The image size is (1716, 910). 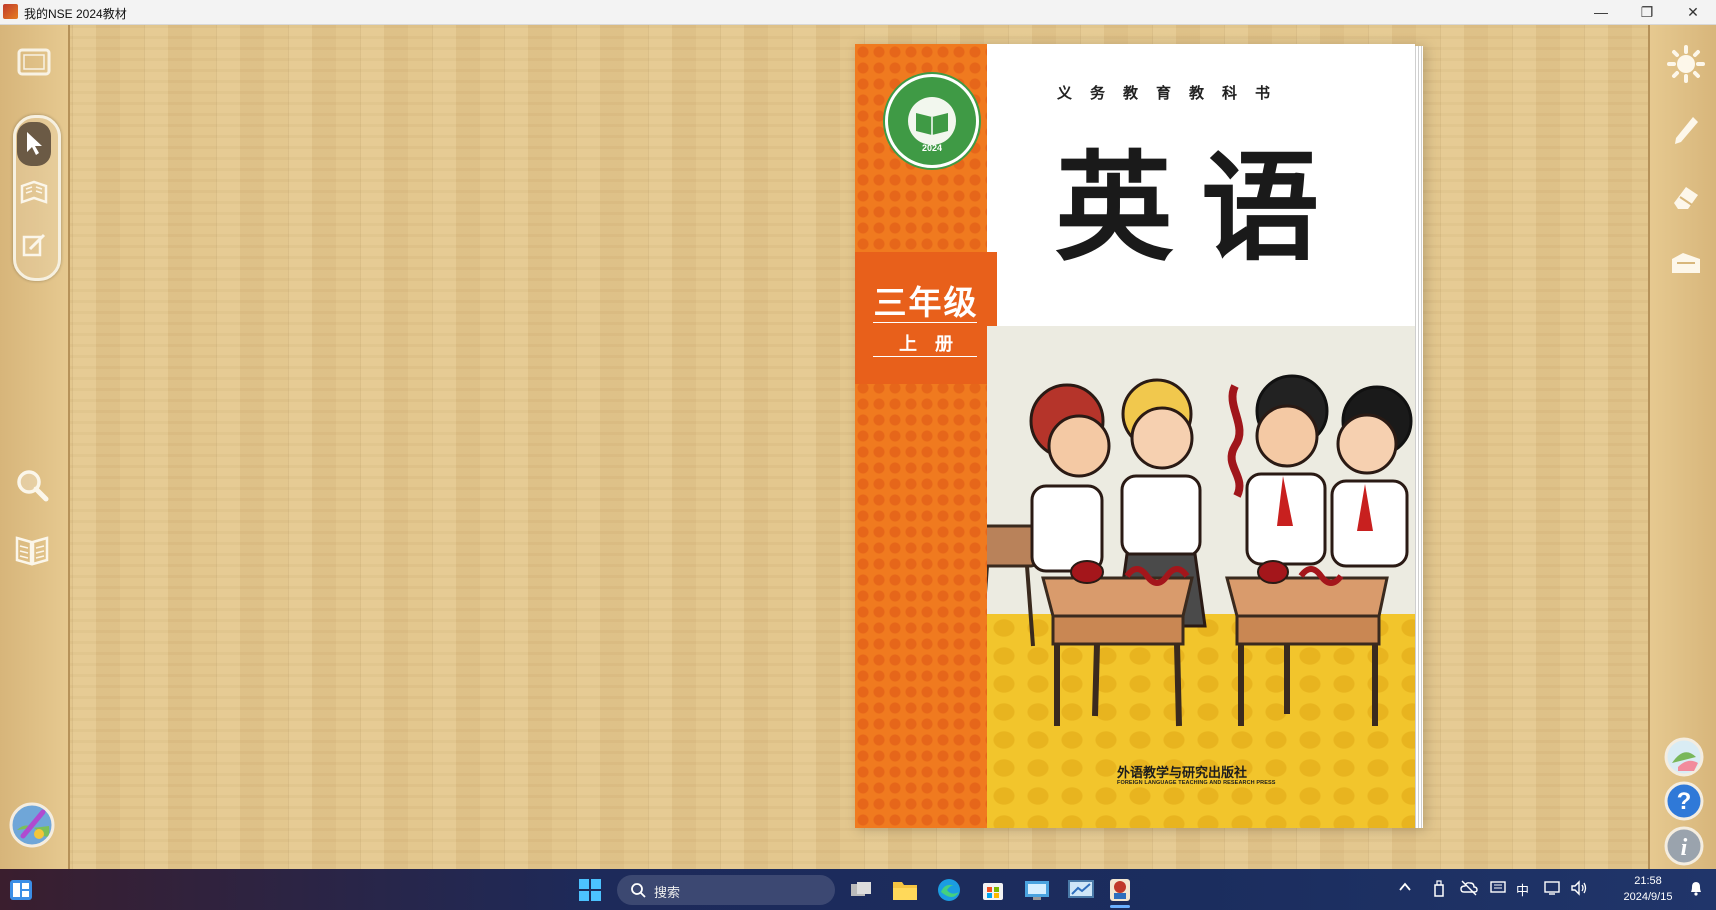 I want to click on store-icon, so click(x=993, y=890).